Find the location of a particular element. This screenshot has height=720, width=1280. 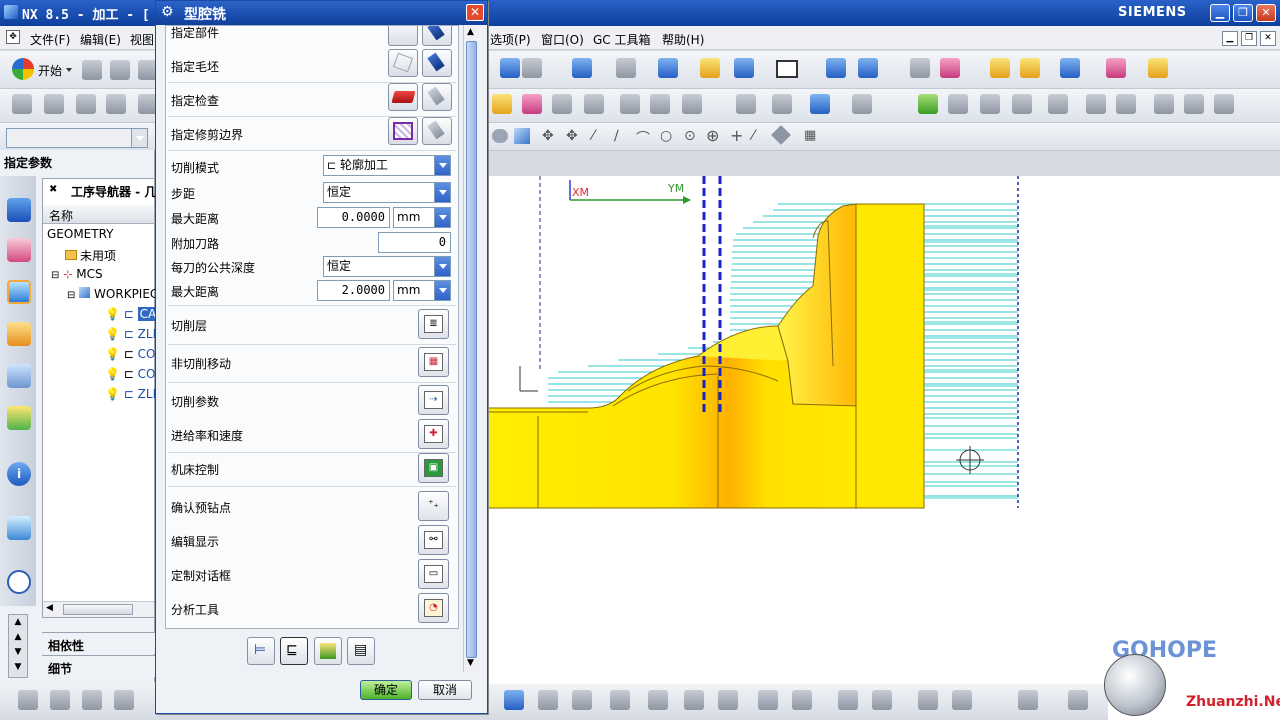

scroll-up-icon: ▲ is located at coordinates (470, 32).